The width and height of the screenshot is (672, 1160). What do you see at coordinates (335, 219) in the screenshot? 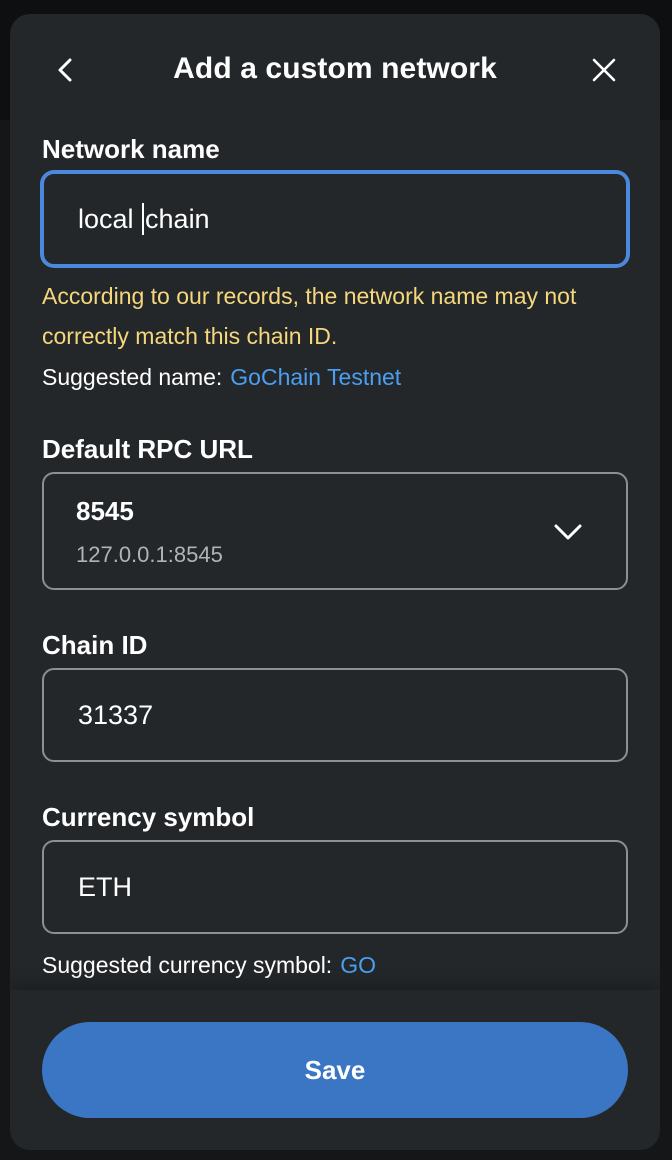
I see `network-name-input: local chain` at bounding box center [335, 219].